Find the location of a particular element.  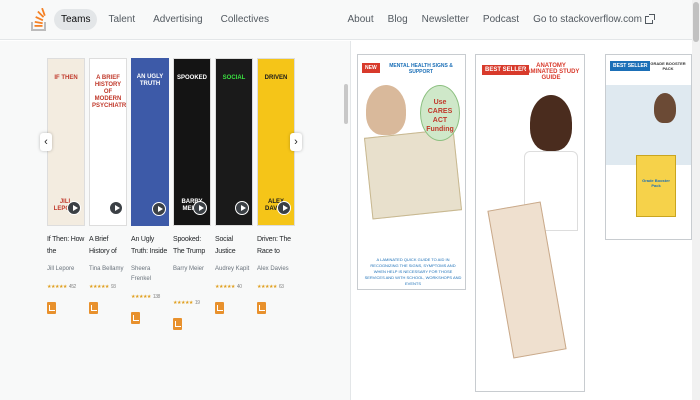

book-author: Alex Davies is located at coordinates (276, 269).